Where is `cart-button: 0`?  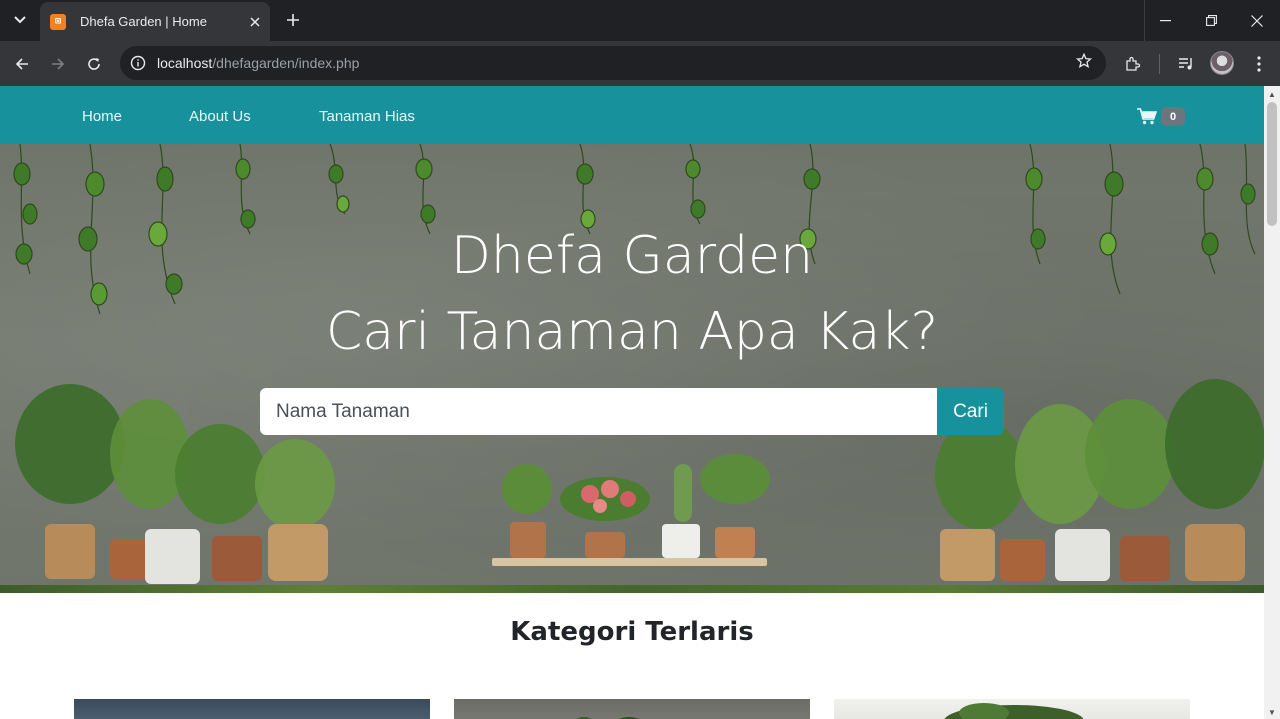 cart-button: 0 is located at coordinates (1161, 116).